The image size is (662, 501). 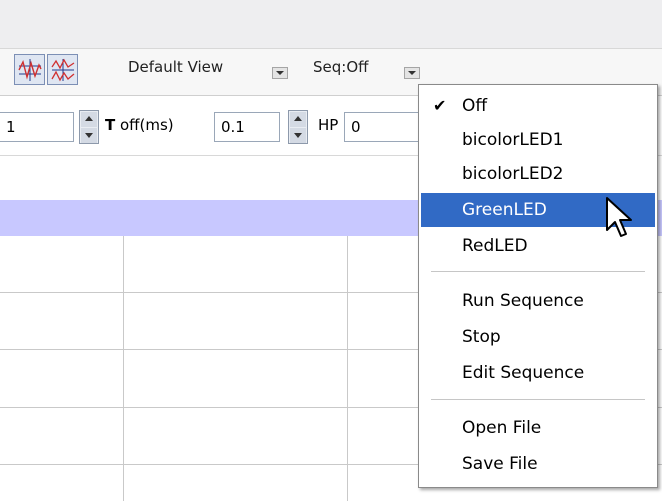 I want to click on first-value-input, so click(x=37, y=127).